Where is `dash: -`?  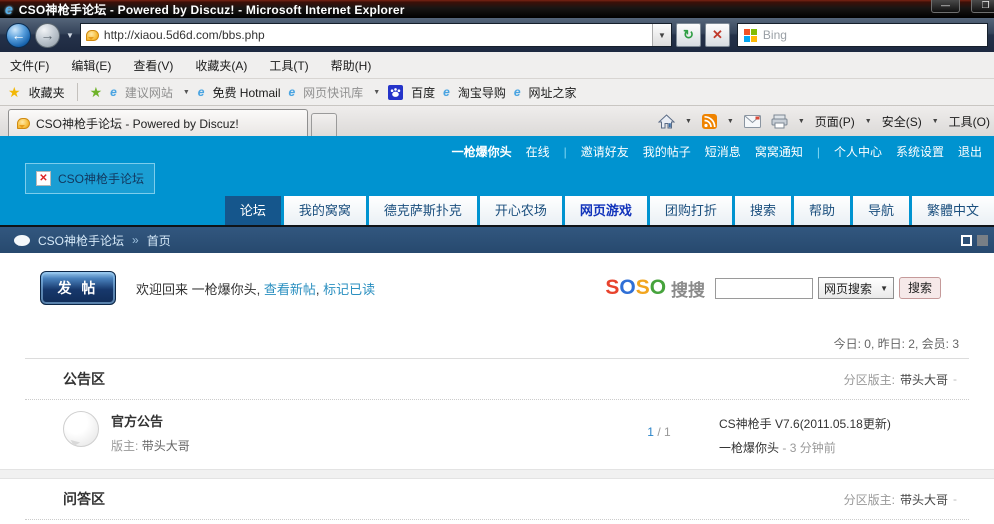 dash: - is located at coordinates (784, 448).